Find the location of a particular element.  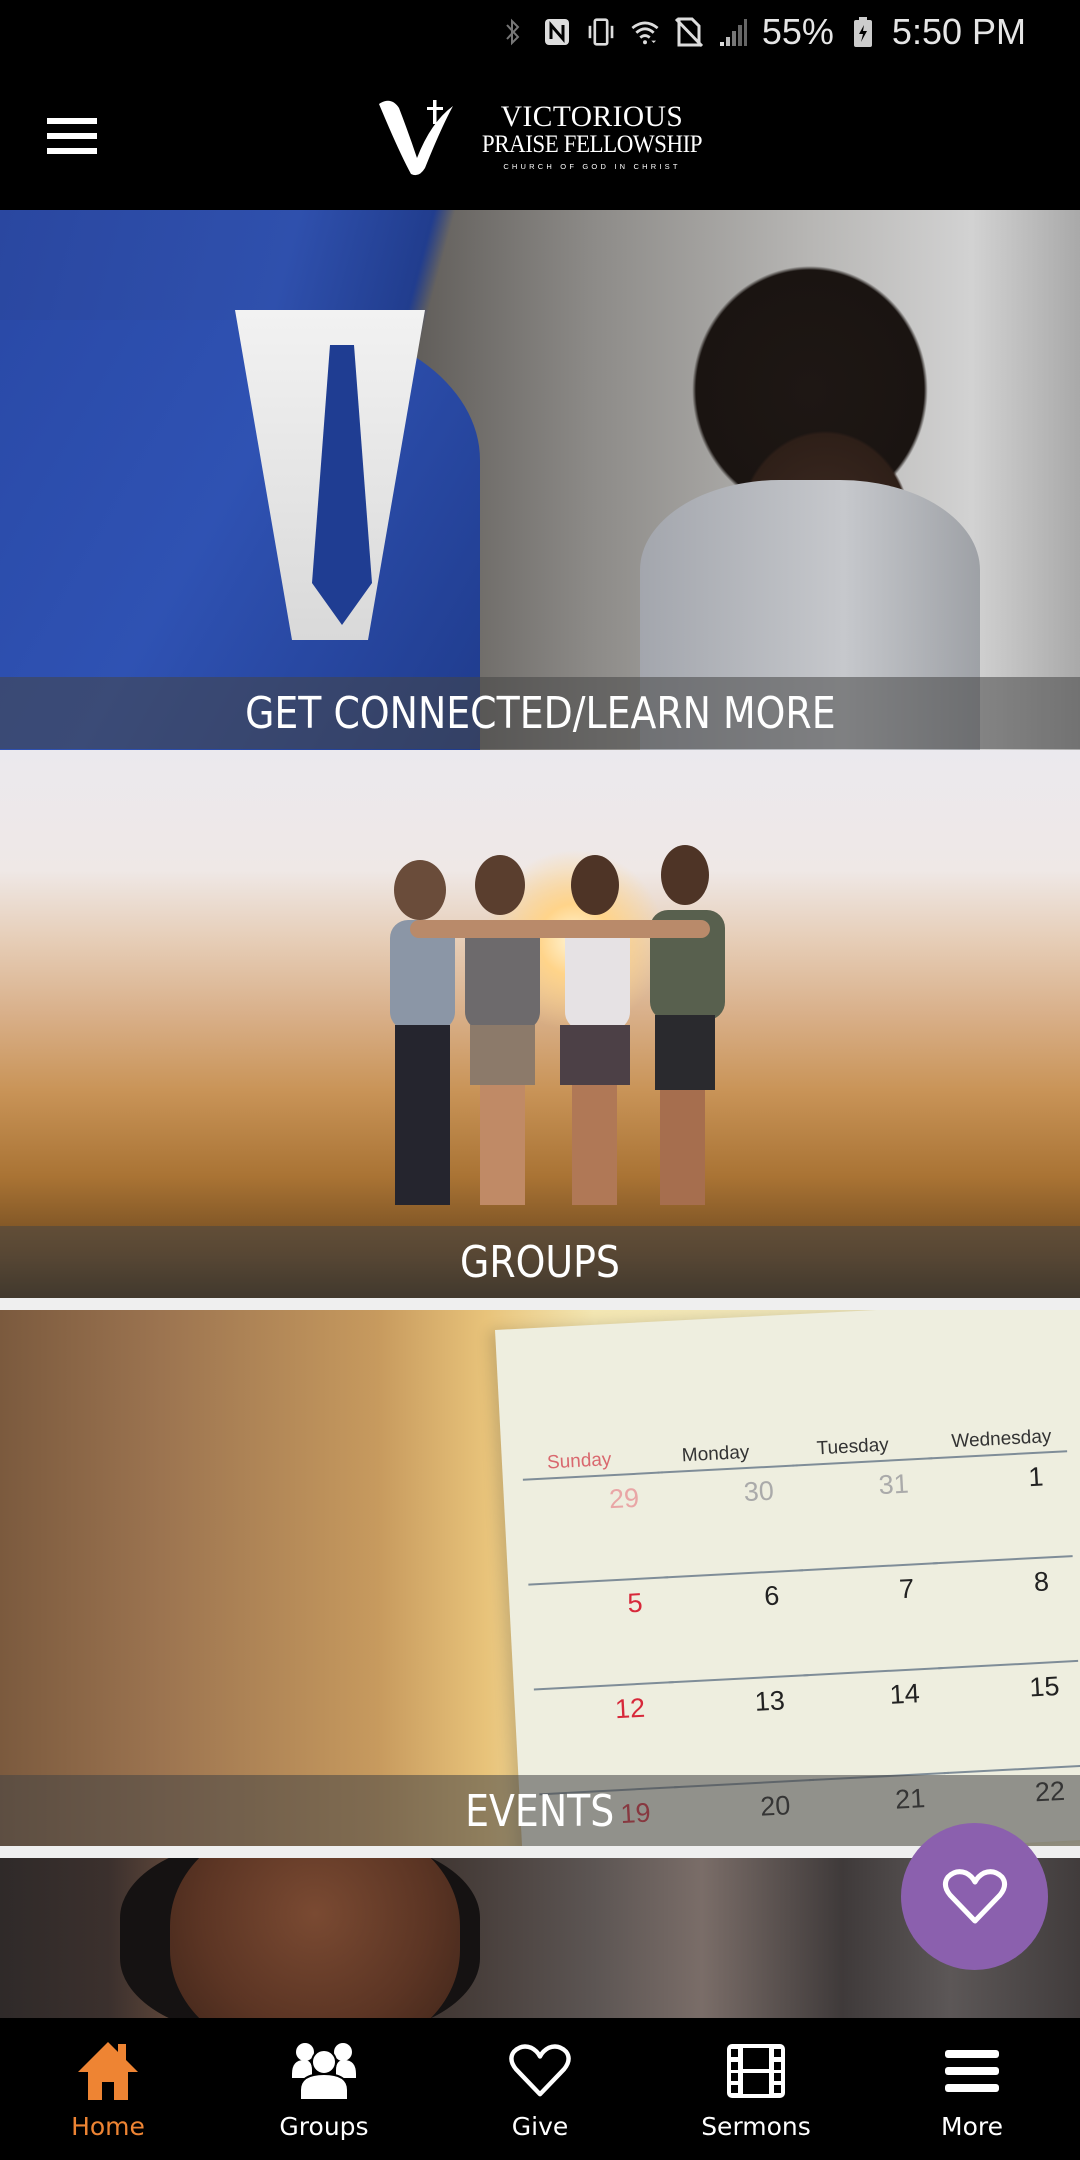

clock: 5:50 PM is located at coordinates (958, 31).